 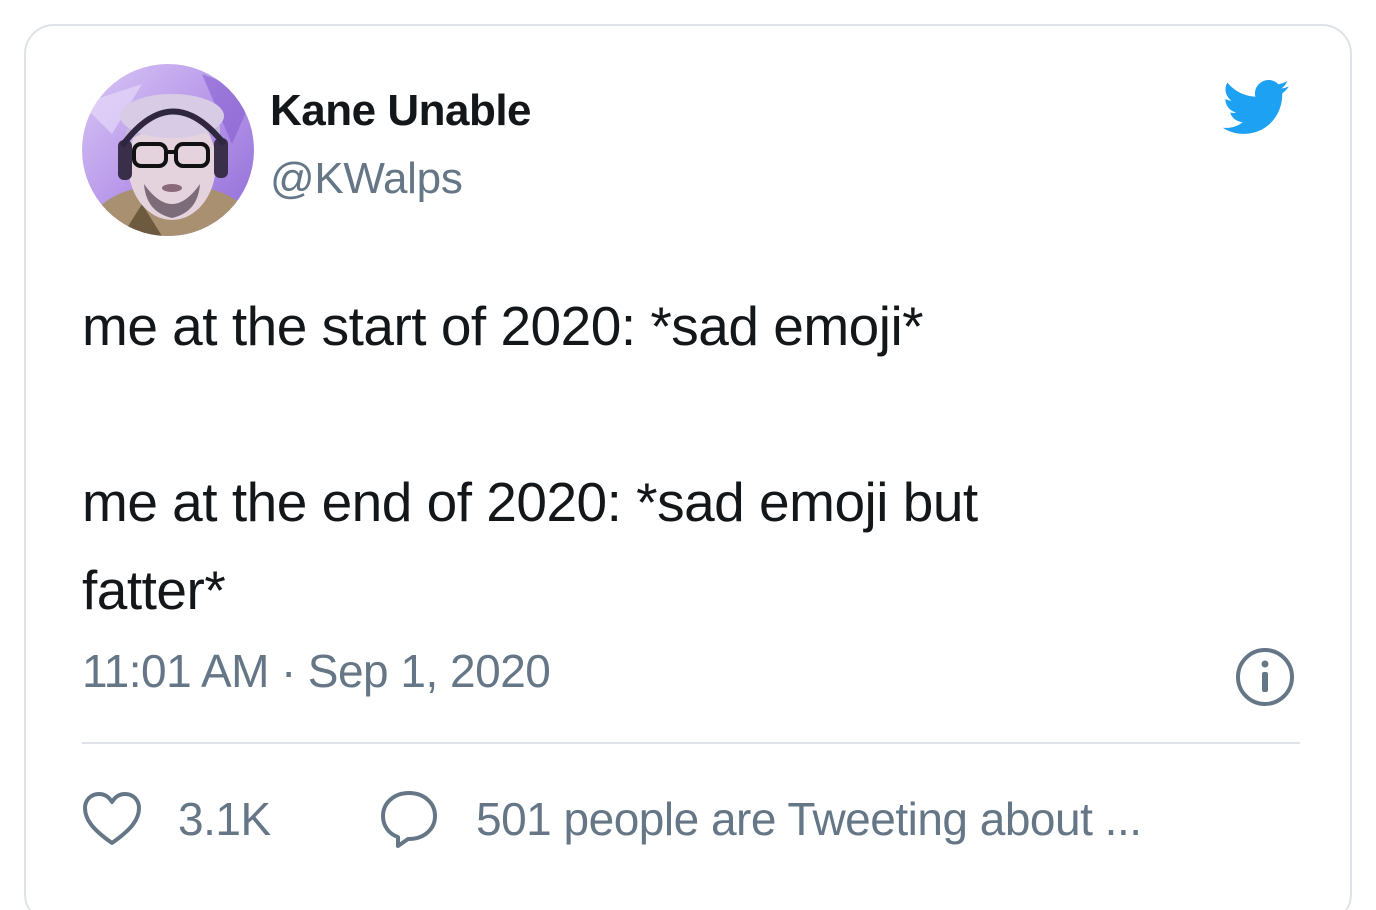 I want to click on like-button: 3.1K, so click(x=176, y=819).